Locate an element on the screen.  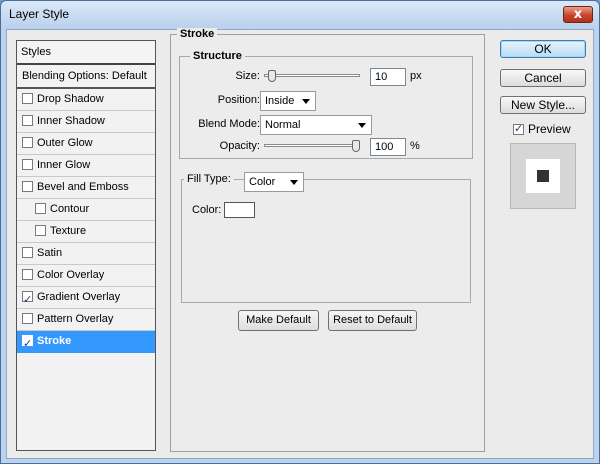
style-item-outer-glow: Outer Glow is located at coordinates (86, 144).